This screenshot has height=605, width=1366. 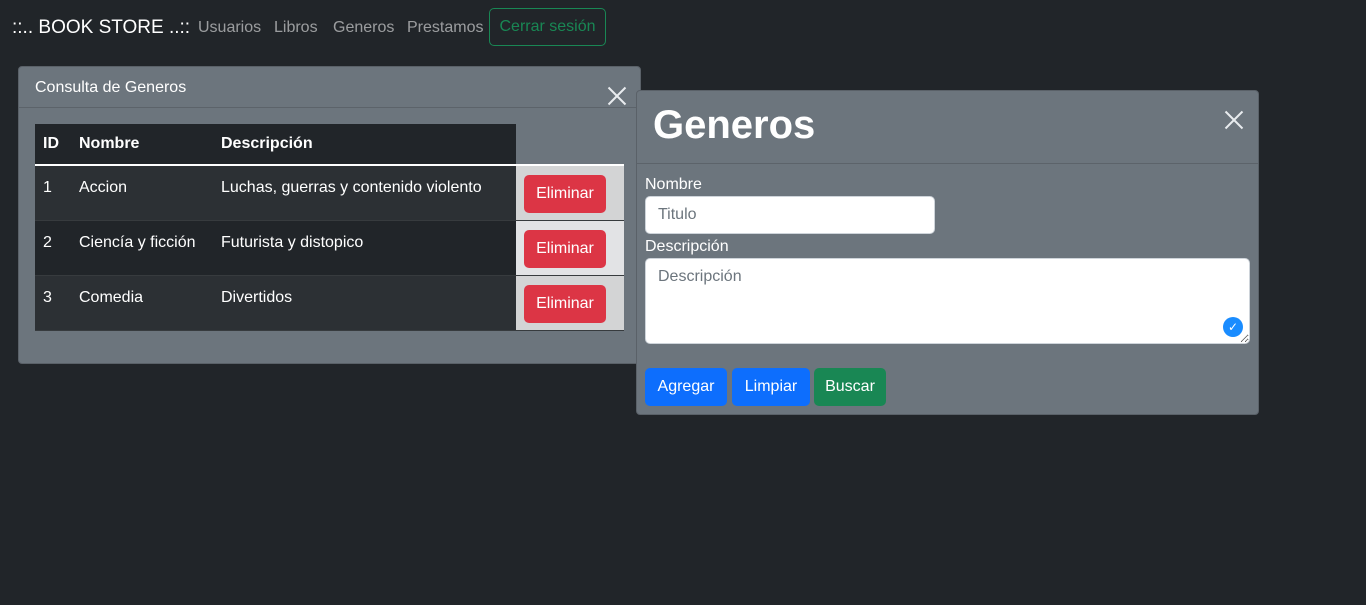 I want to click on form-title: Generos, so click(x=734, y=125).